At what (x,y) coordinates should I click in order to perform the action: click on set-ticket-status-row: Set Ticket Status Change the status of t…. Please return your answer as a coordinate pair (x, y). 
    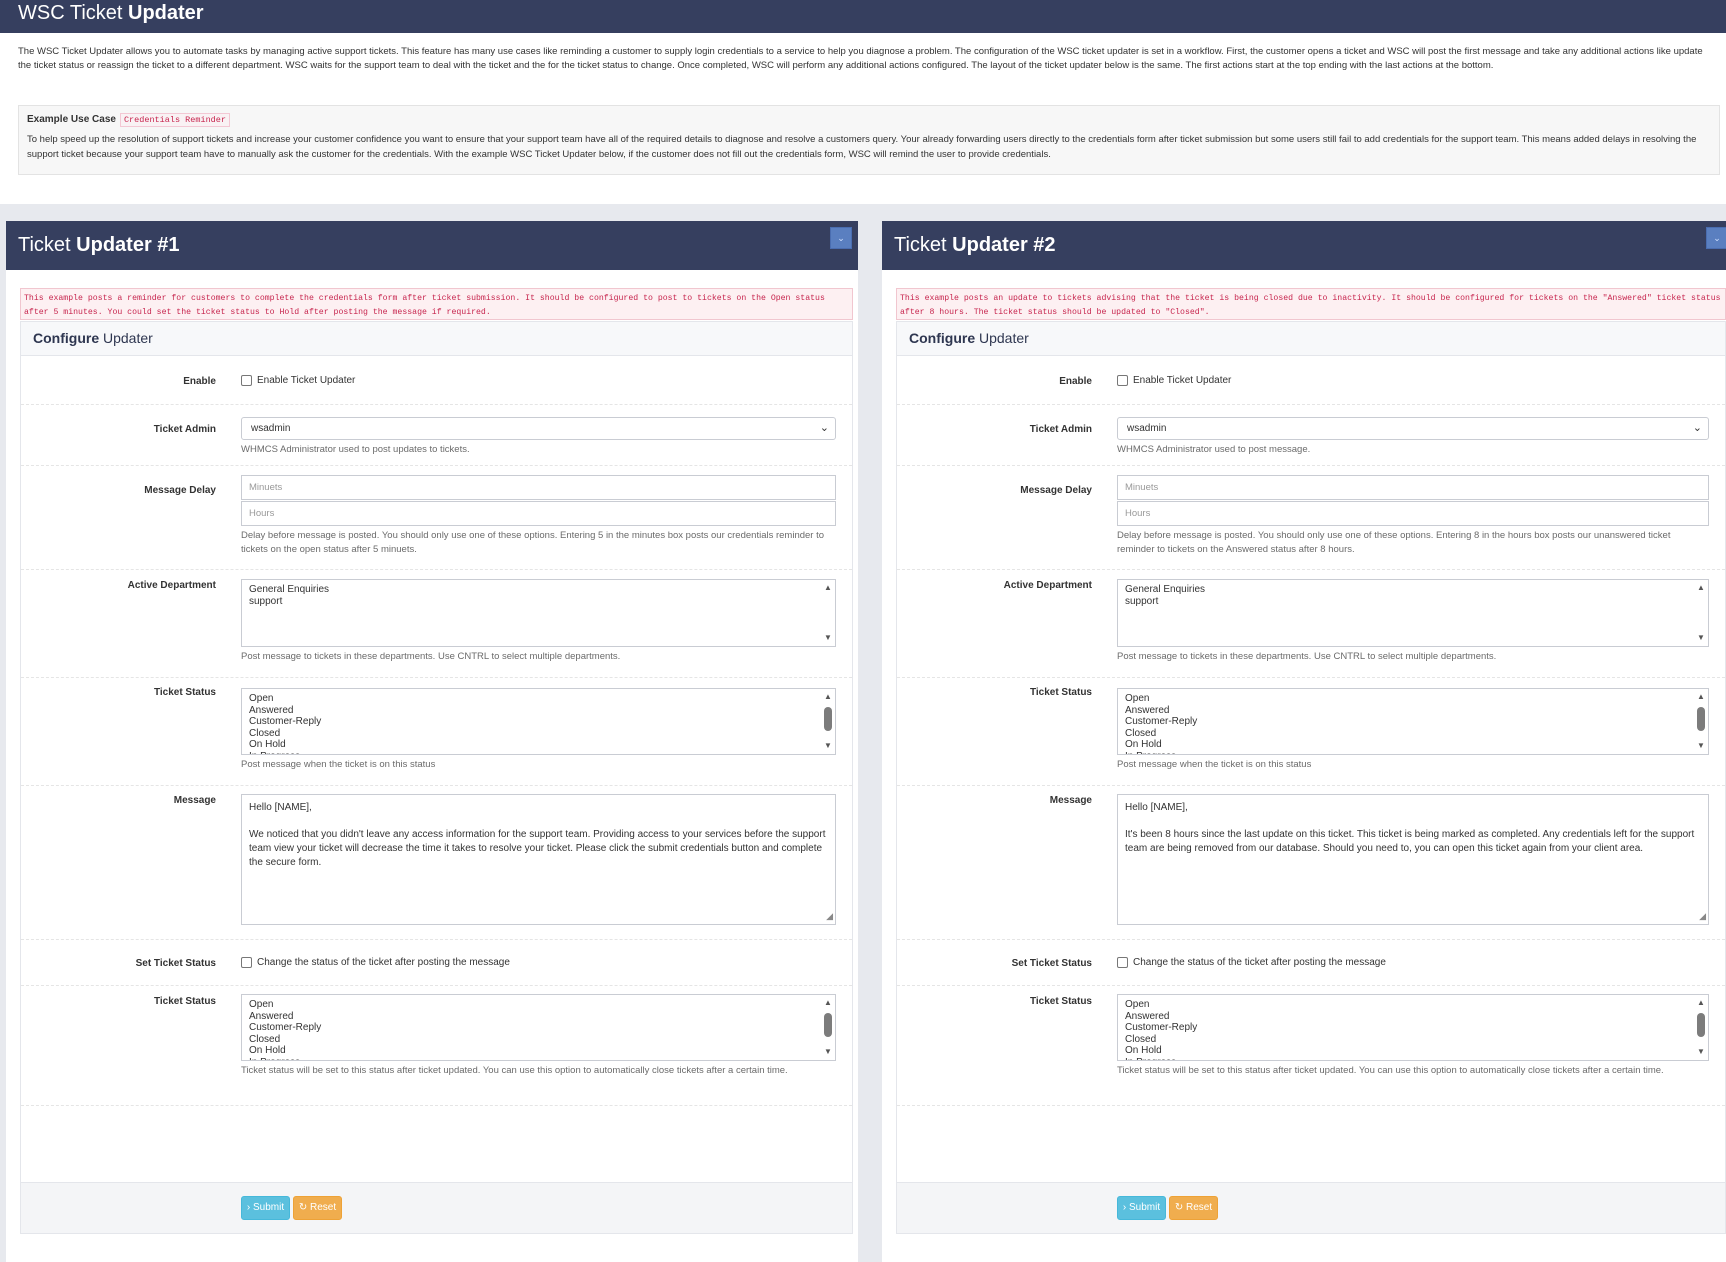
    Looking at the image, I should click on (1311, 962).